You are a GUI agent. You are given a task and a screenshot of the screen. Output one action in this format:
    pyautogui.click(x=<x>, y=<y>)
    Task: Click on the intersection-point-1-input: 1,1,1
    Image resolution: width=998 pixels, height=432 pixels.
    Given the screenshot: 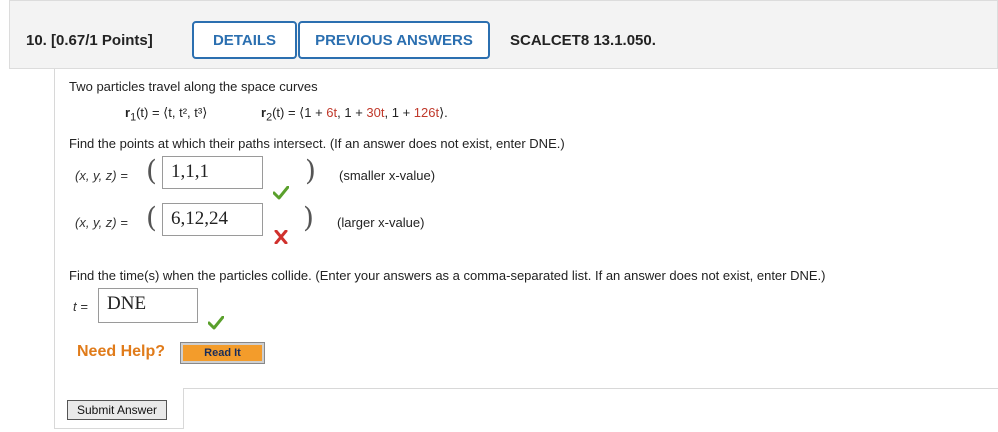 What is the action you would take?
    pyautogui.click(x=212, y=172)
    